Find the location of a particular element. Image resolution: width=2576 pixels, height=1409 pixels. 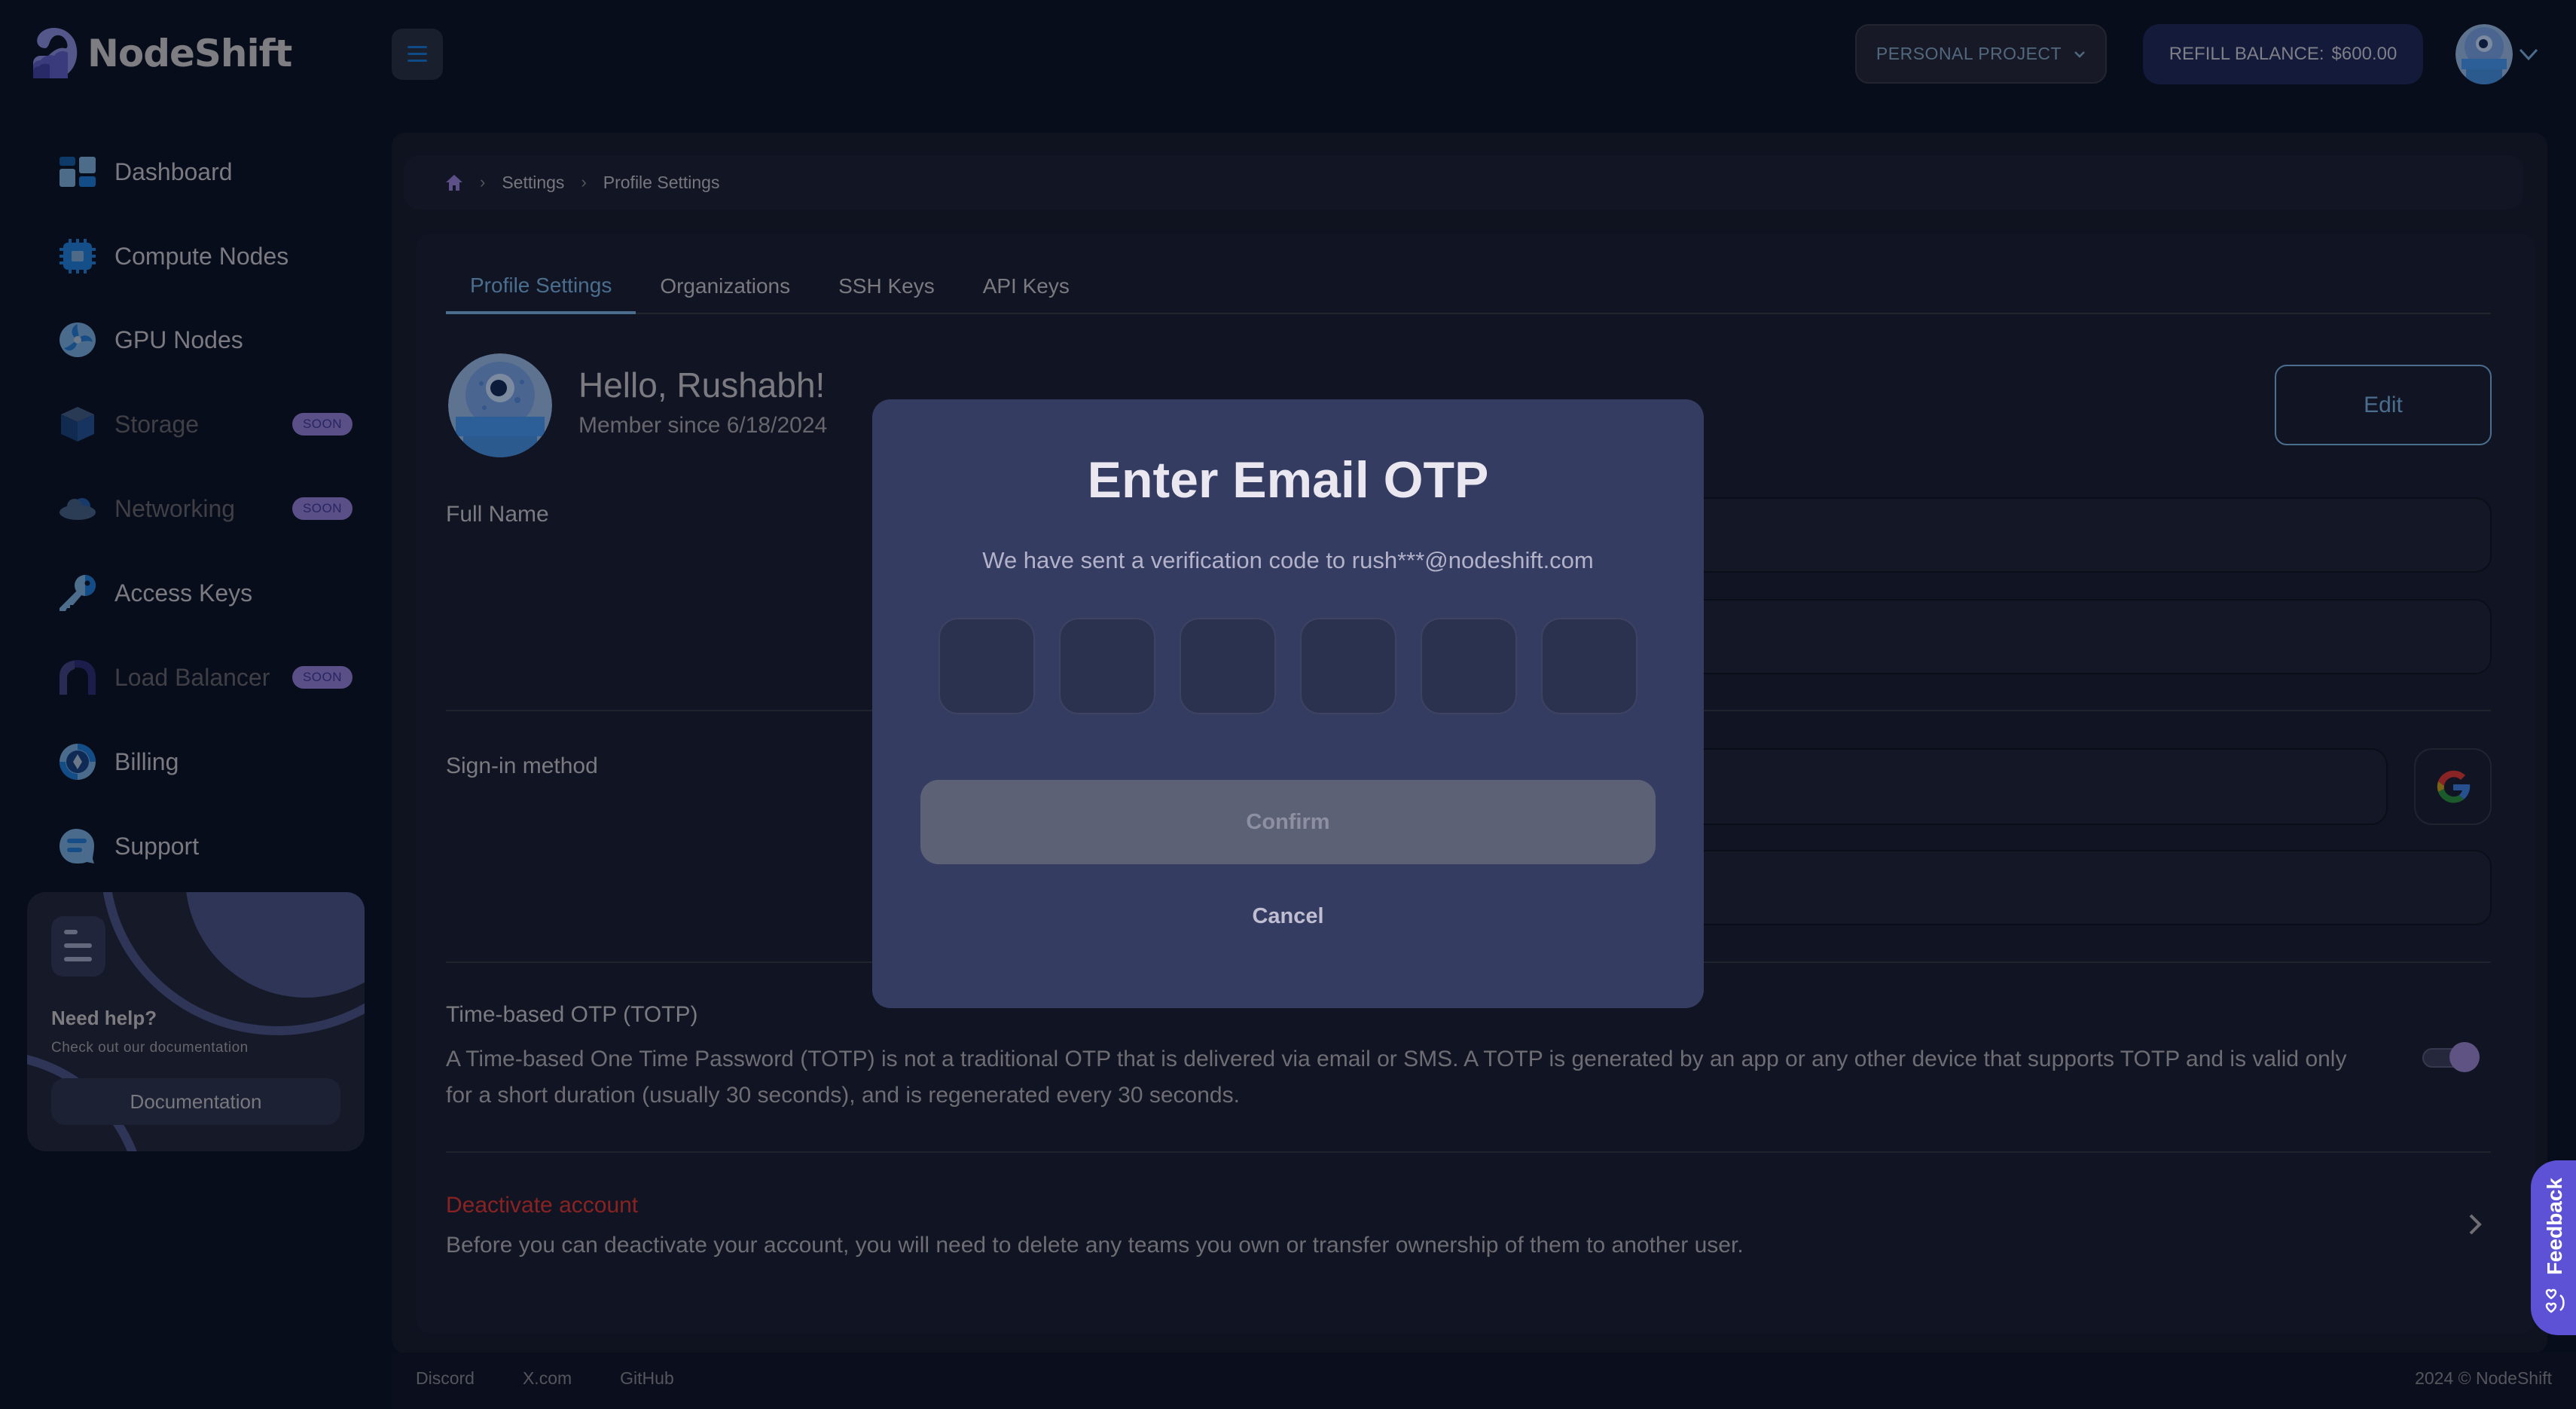

otp-inputs is located at coordinates (1288, 666).